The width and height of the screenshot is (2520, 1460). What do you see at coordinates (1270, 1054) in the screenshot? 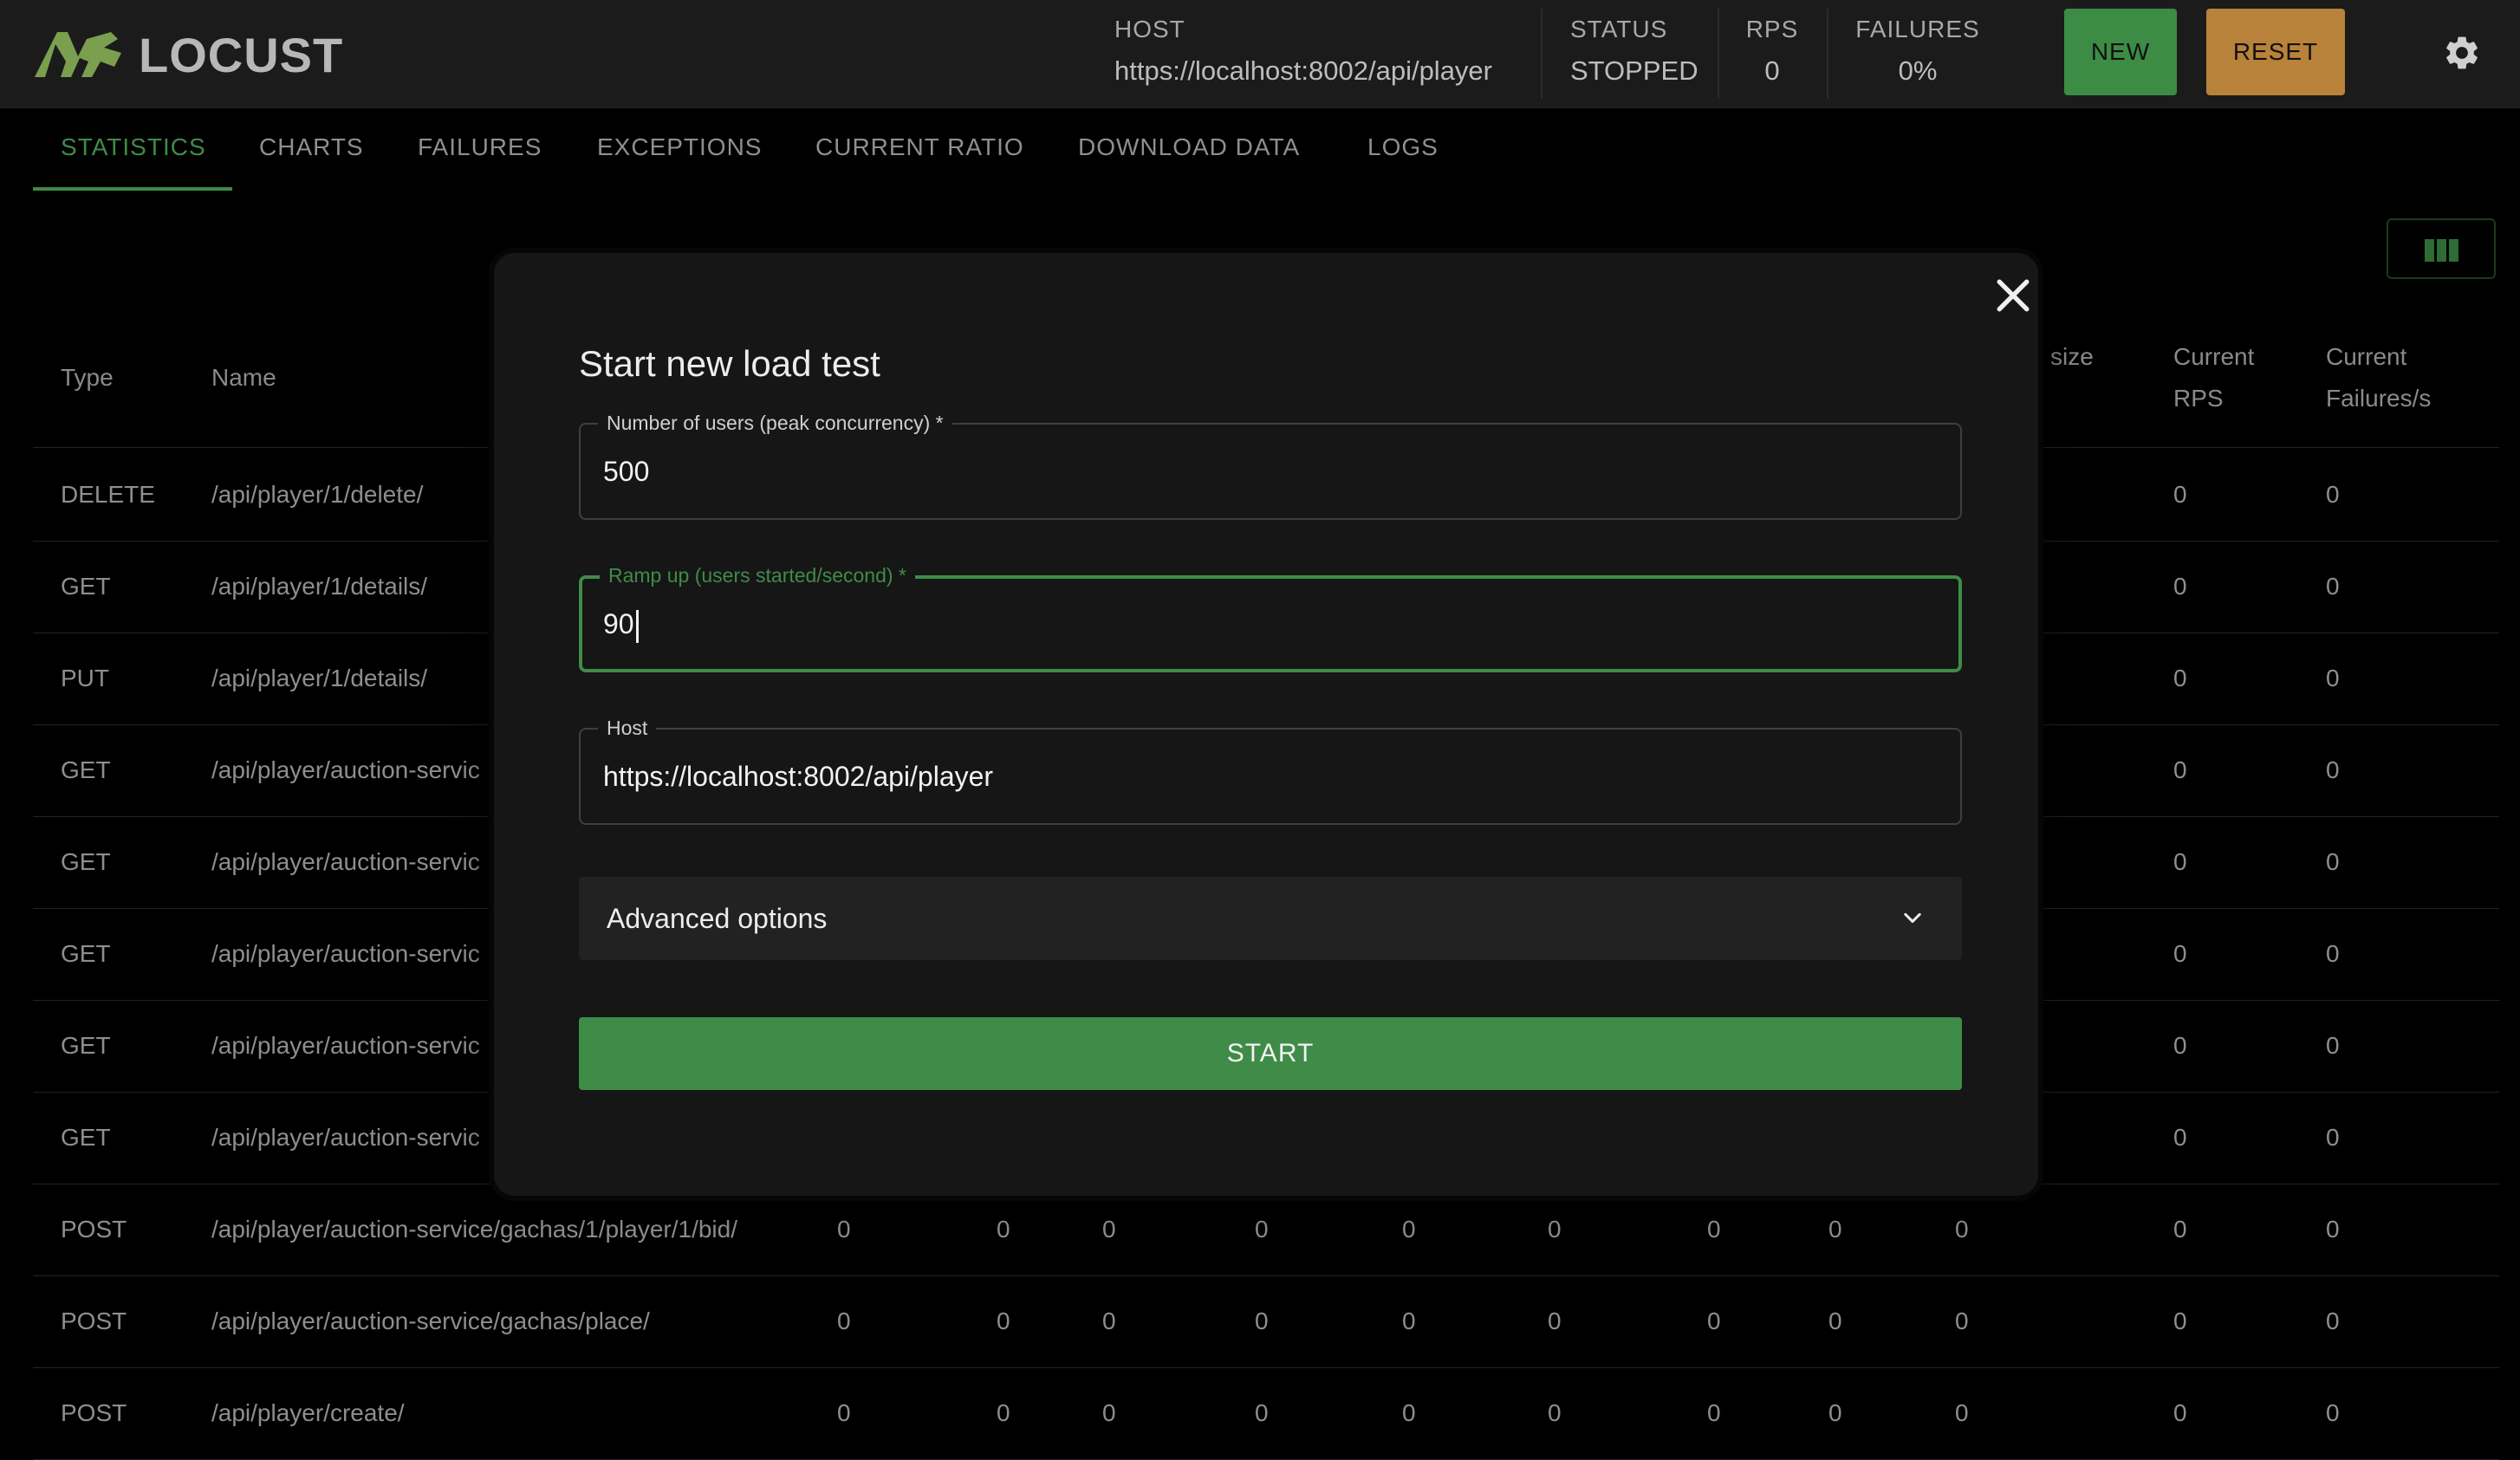
I see `start-button: START` at bounding box center [1270, 1054].